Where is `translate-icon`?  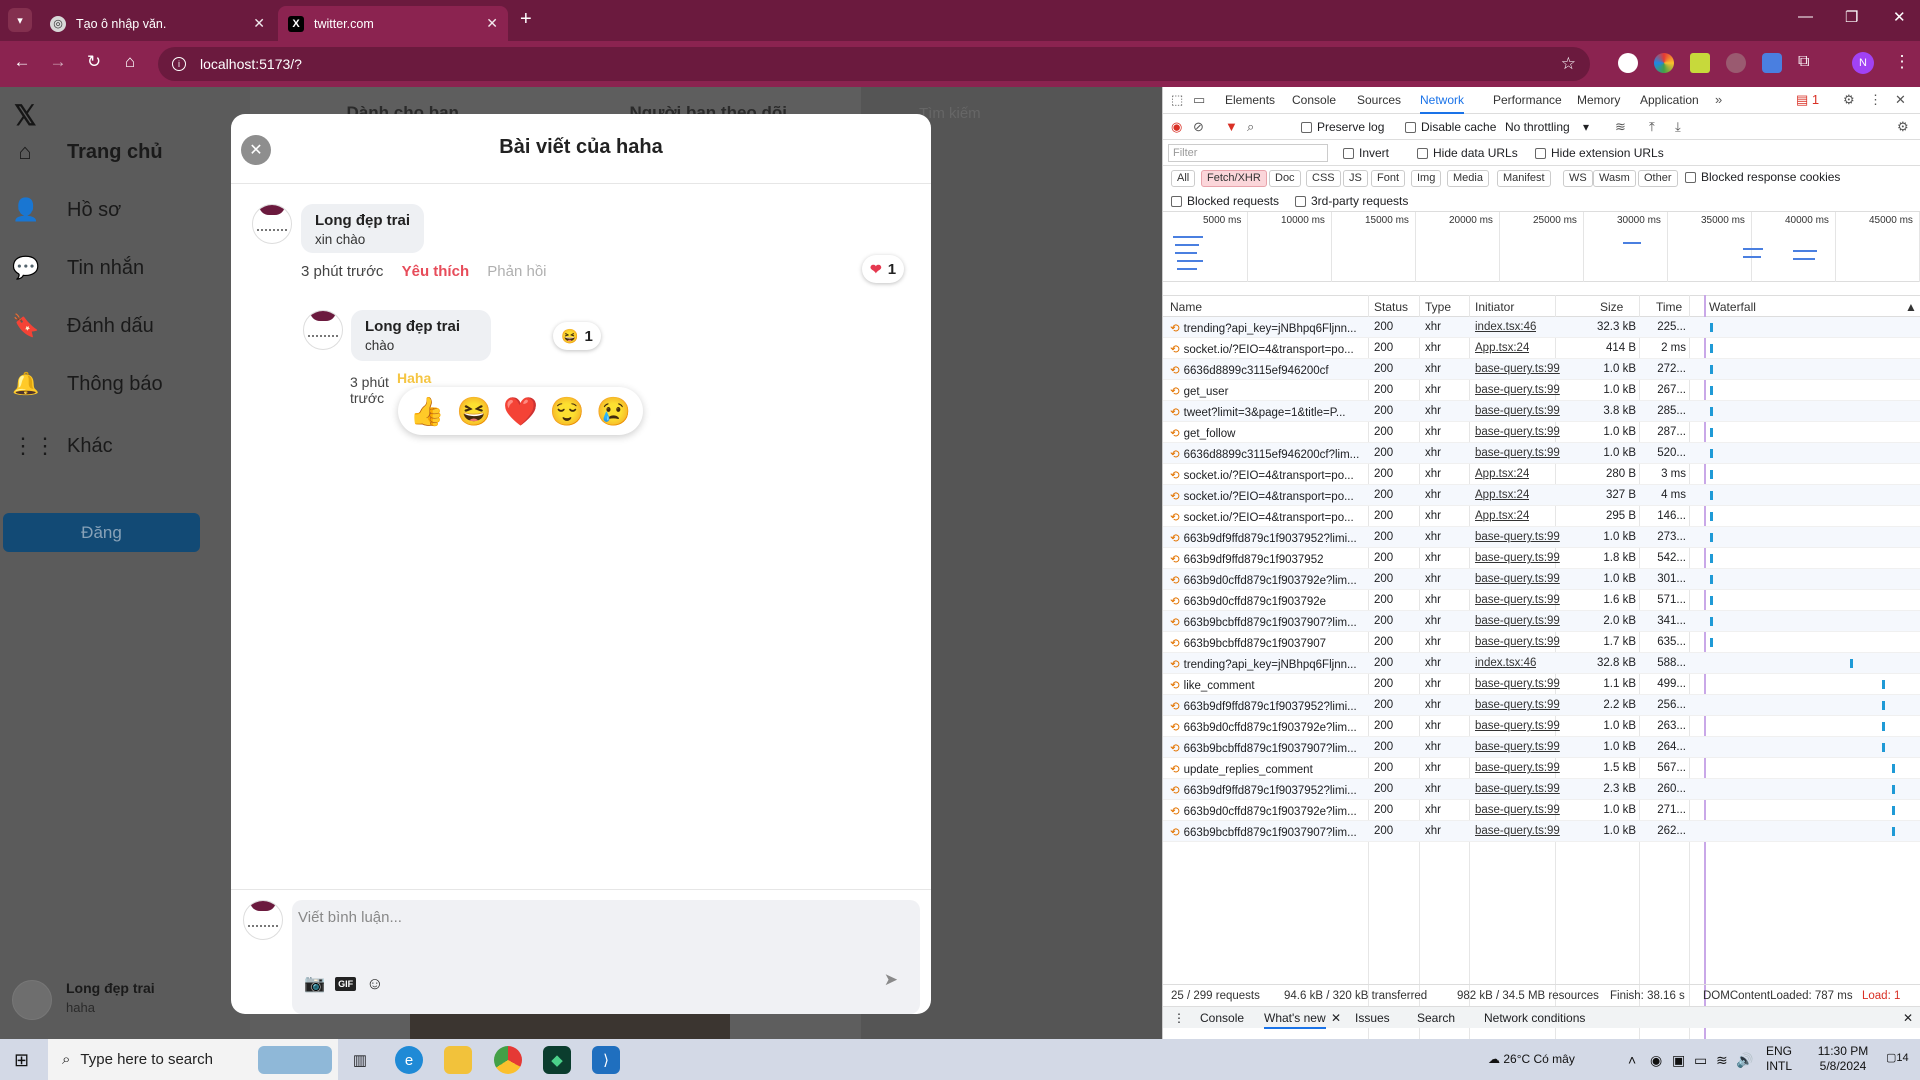 translate-icon is located at coordinates (1772, 63).